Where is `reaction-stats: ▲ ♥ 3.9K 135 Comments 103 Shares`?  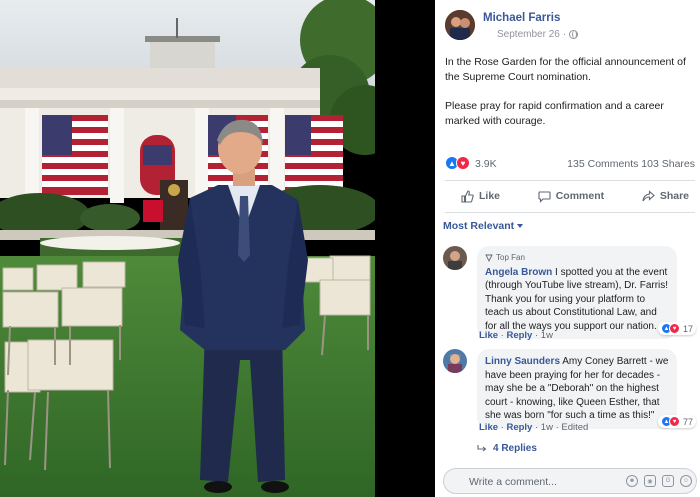 reaction-stats: ▲ ♥ 3.9K 135 Comments 103 Shares is located at coordinates (570, 164).